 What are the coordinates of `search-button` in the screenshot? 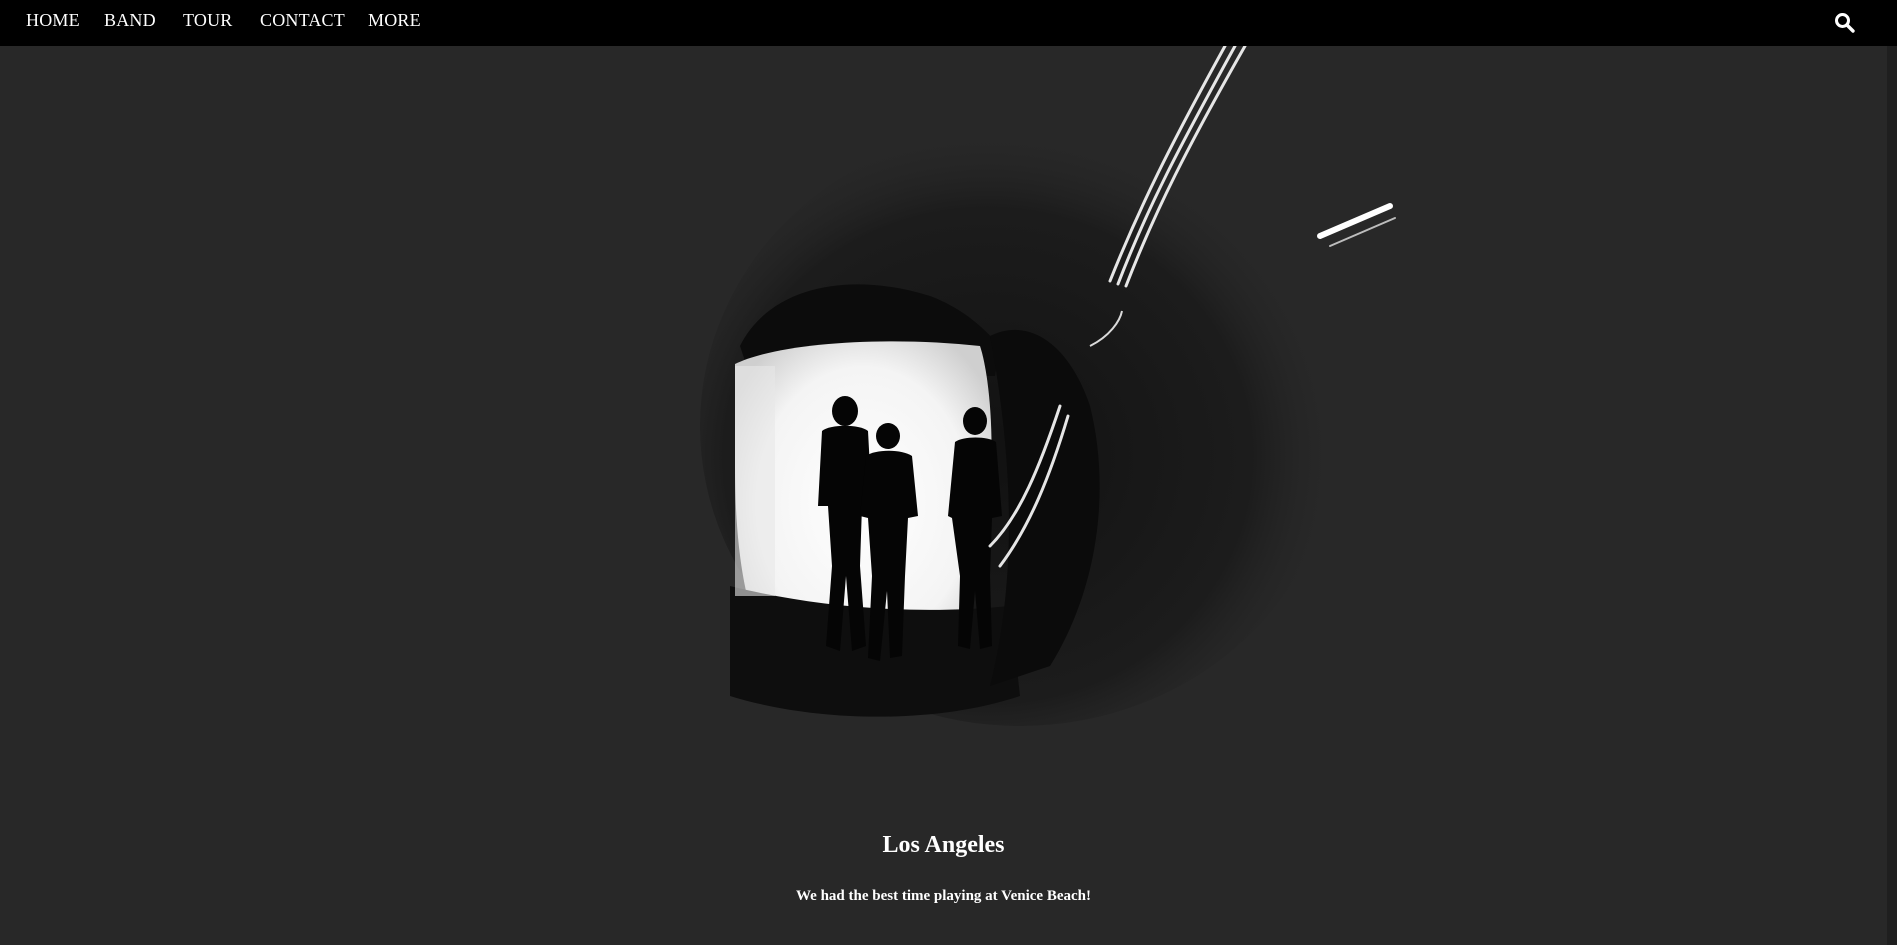 It's located at (1845, 23).